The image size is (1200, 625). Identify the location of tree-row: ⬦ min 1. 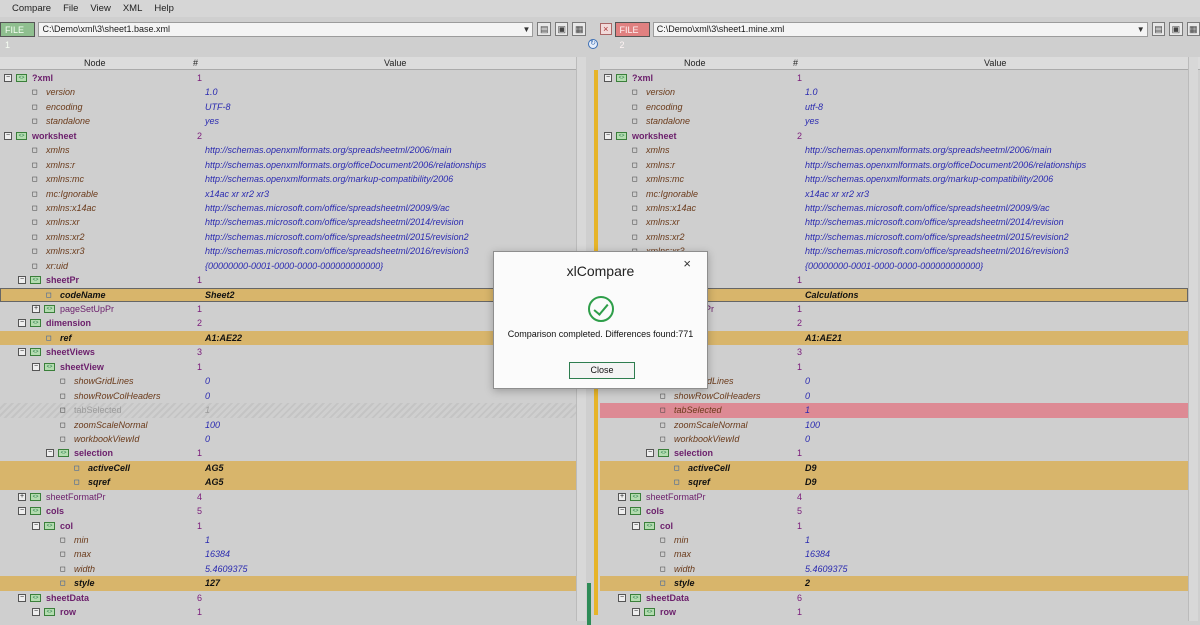
(894, 540).